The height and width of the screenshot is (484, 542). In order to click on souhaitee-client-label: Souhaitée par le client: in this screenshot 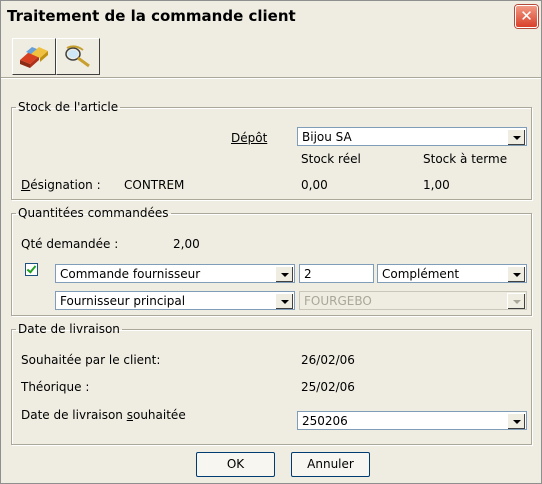, I will do `click(91, 360)`.